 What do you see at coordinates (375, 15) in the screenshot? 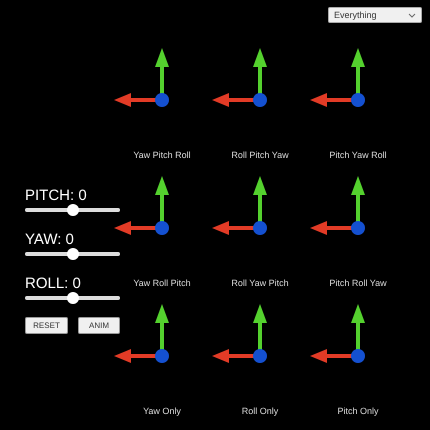
I see `dropdown: Everything` at bounding box center [375, 15].